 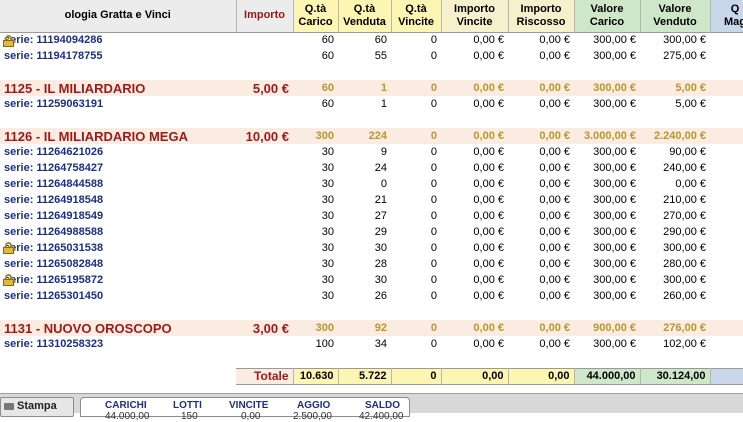 I want to click on serie-label: serie: 11265195872, so click(x=54, y=279).